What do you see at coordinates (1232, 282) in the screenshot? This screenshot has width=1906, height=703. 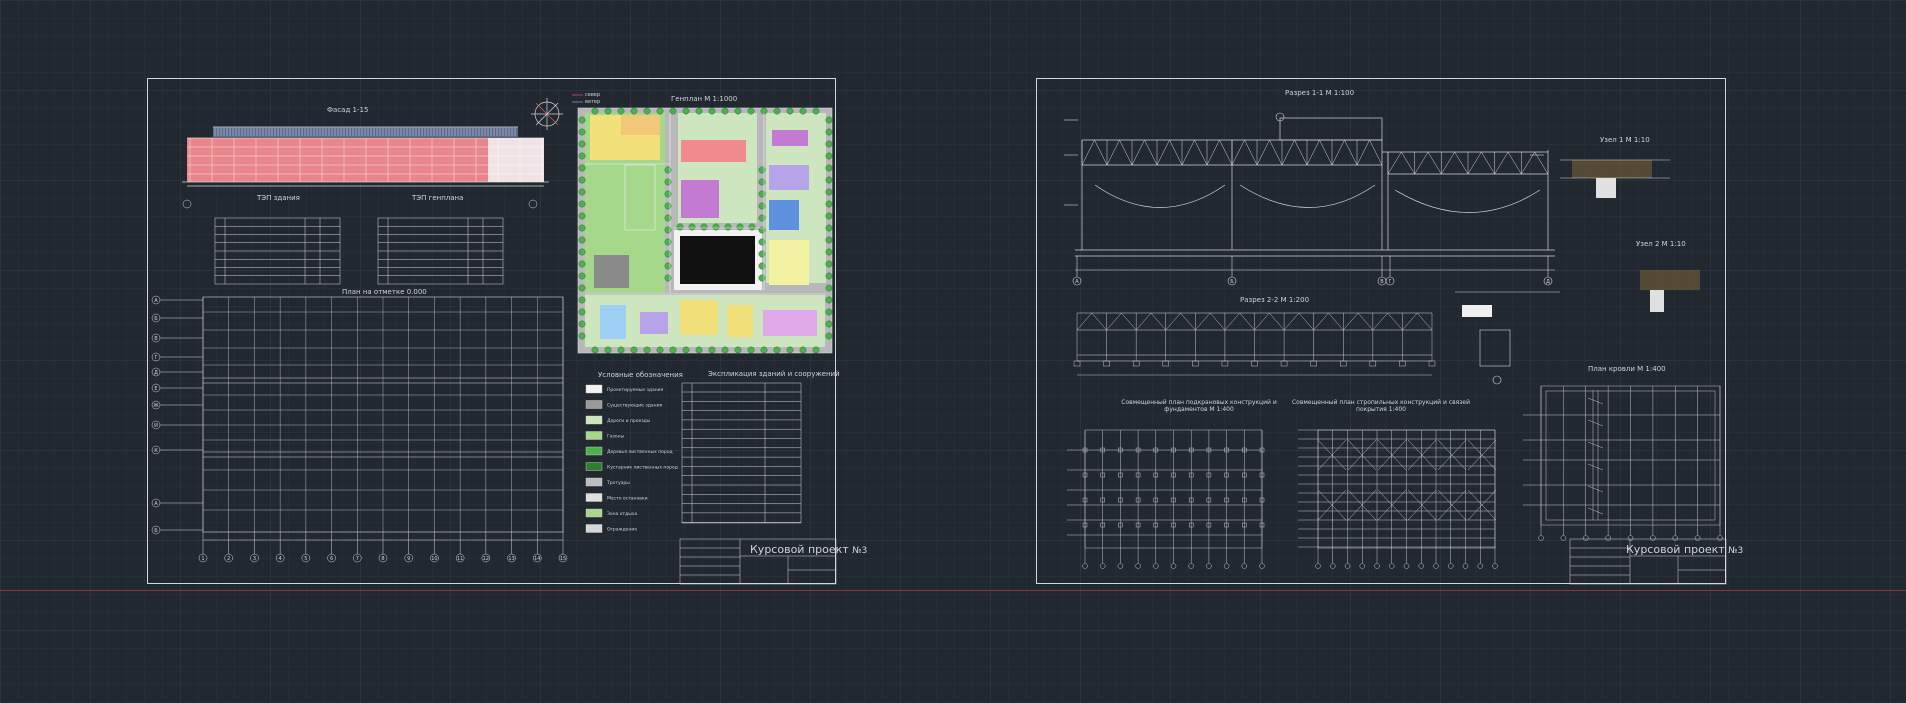 I see `svg-text: Б` at bounding box center [1232, 282].